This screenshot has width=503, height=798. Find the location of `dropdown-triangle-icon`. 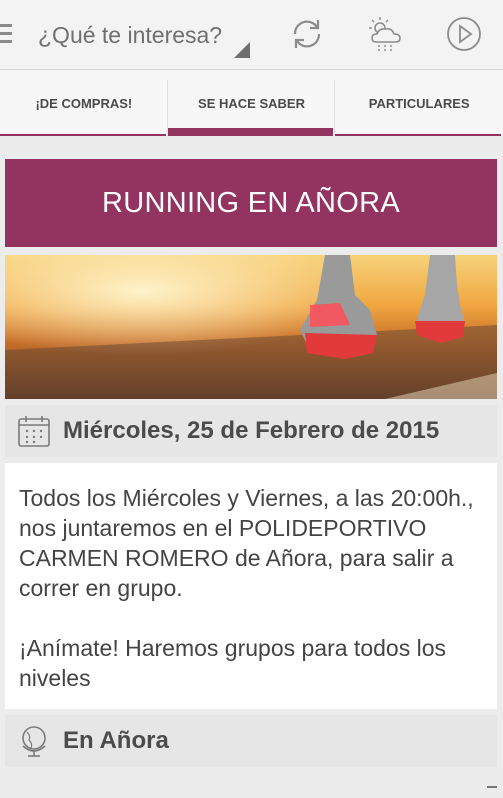

dropdown-triangle-icon is located at coordinates (242, 50).